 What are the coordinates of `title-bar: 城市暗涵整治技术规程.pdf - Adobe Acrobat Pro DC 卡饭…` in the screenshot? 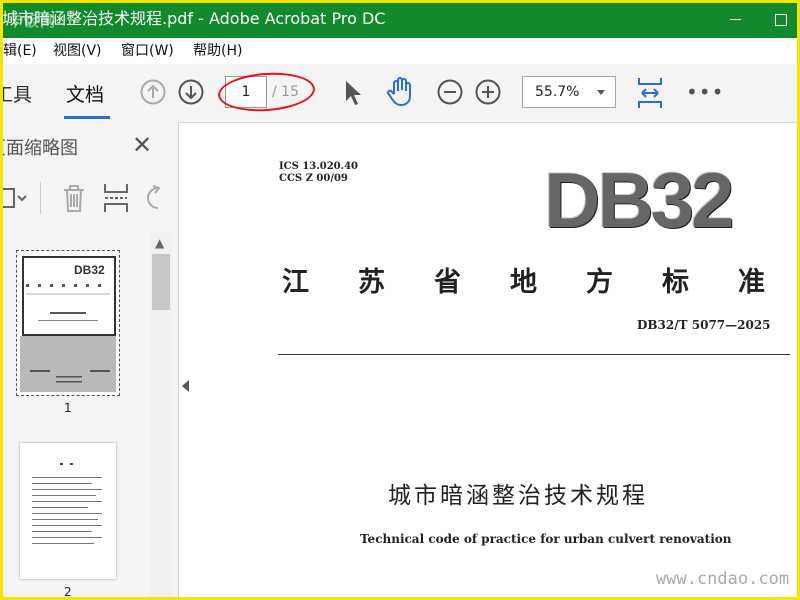 It's located at (400, 19).